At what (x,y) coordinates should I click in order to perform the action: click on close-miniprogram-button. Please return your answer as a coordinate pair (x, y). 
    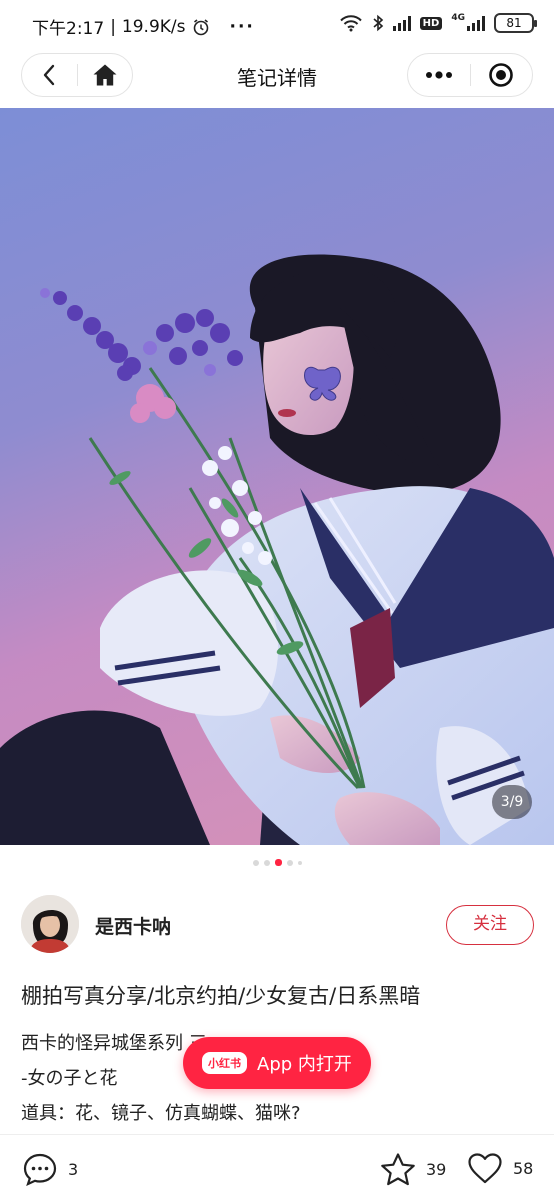
    Looking at the image, I should click on (501, 75).